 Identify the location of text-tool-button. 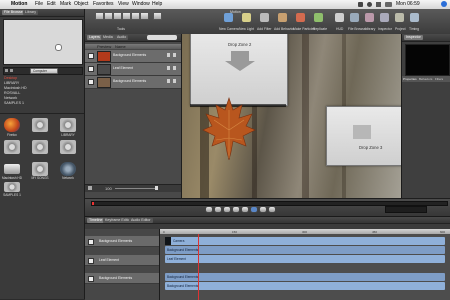
(144, 16).